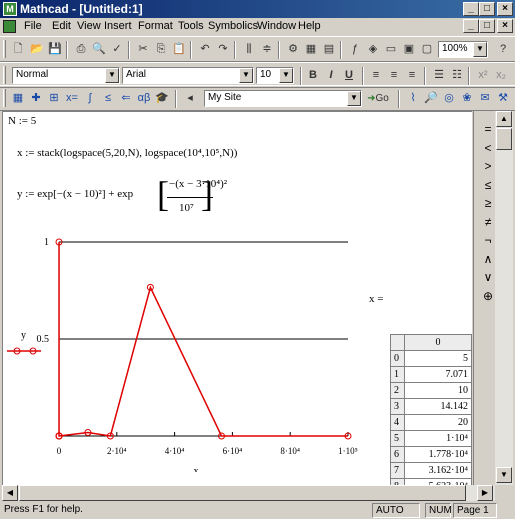  I want to click on address-select: My Site ▼, so click(283, 98).